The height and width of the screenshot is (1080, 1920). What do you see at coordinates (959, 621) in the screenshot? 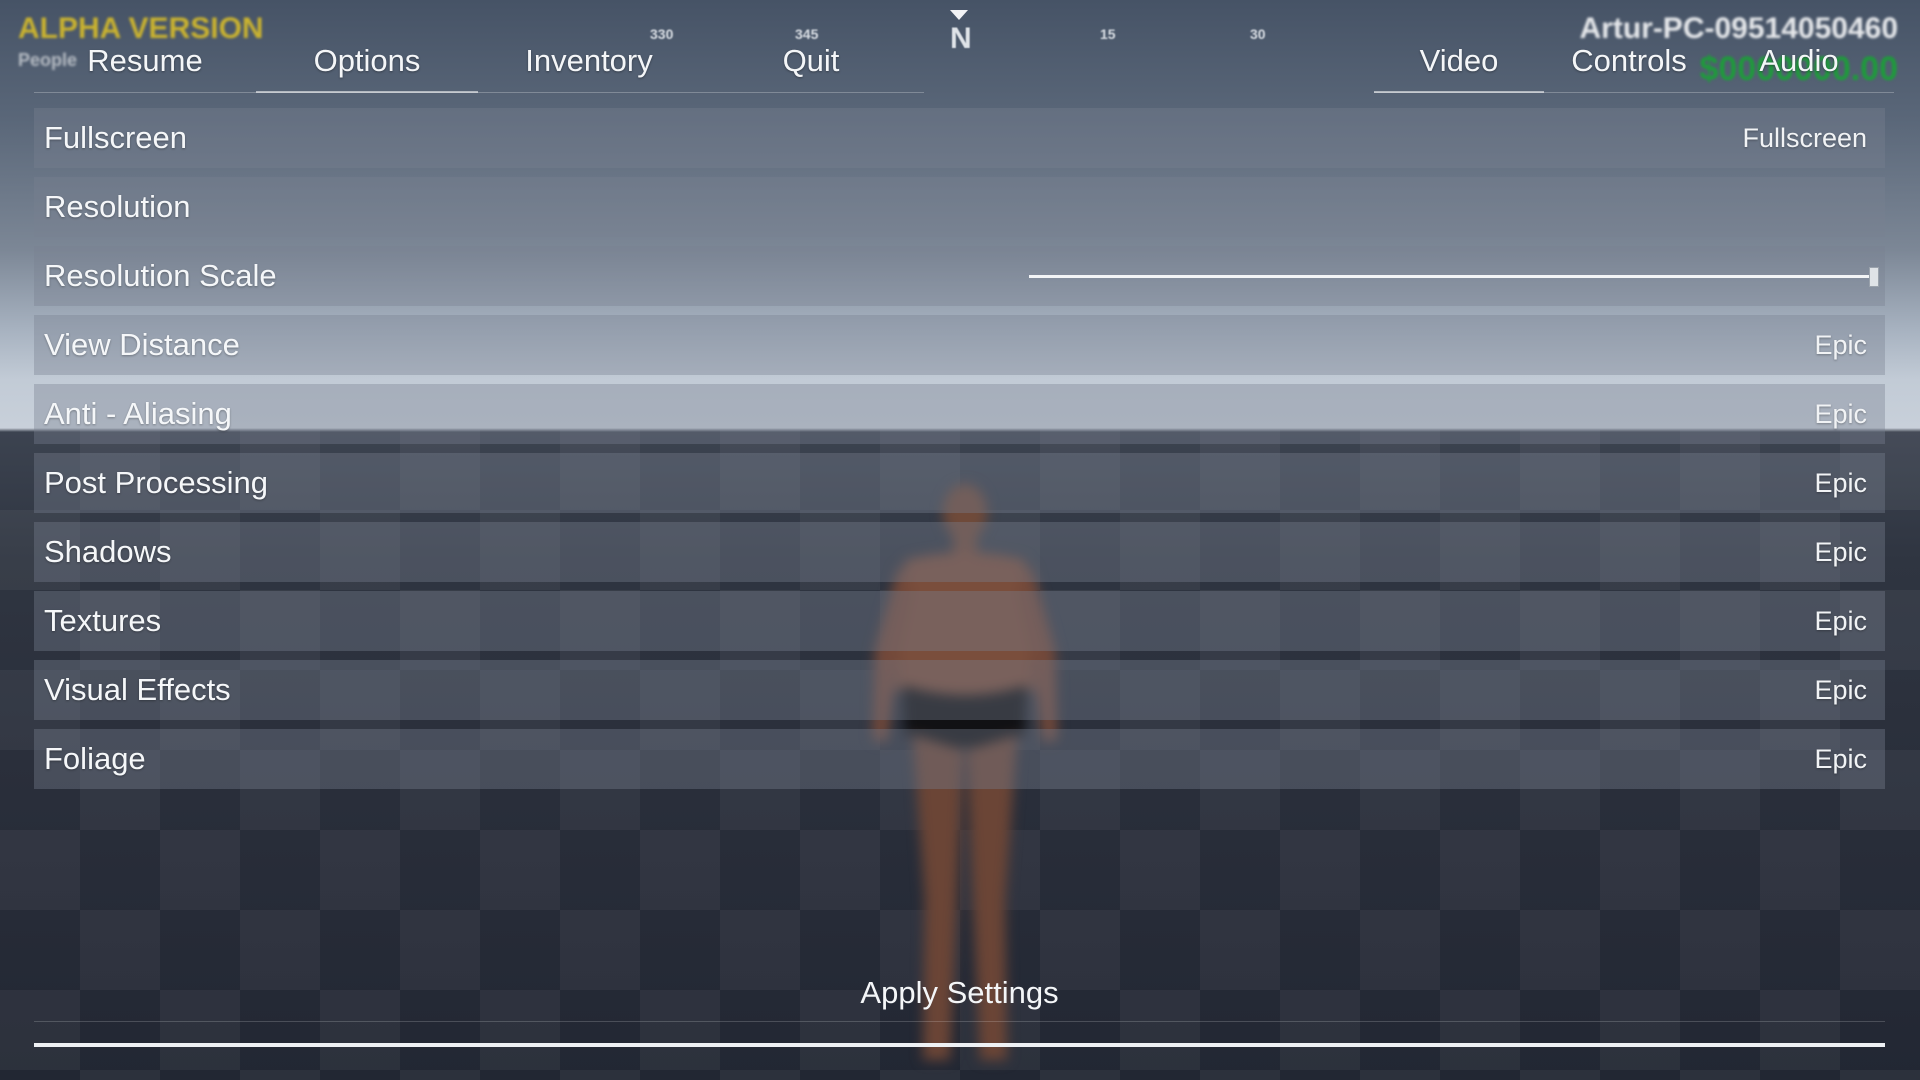
I see `setting-row-textures: Textures Epic` at bounding box center [959, 621].